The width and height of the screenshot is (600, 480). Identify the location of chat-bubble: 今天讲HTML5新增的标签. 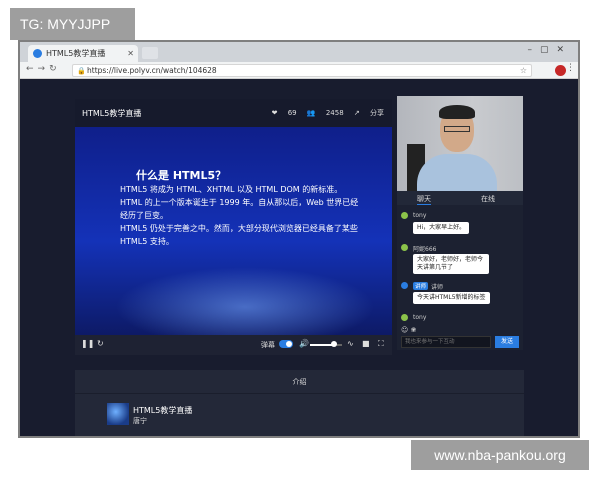
(451, 298).